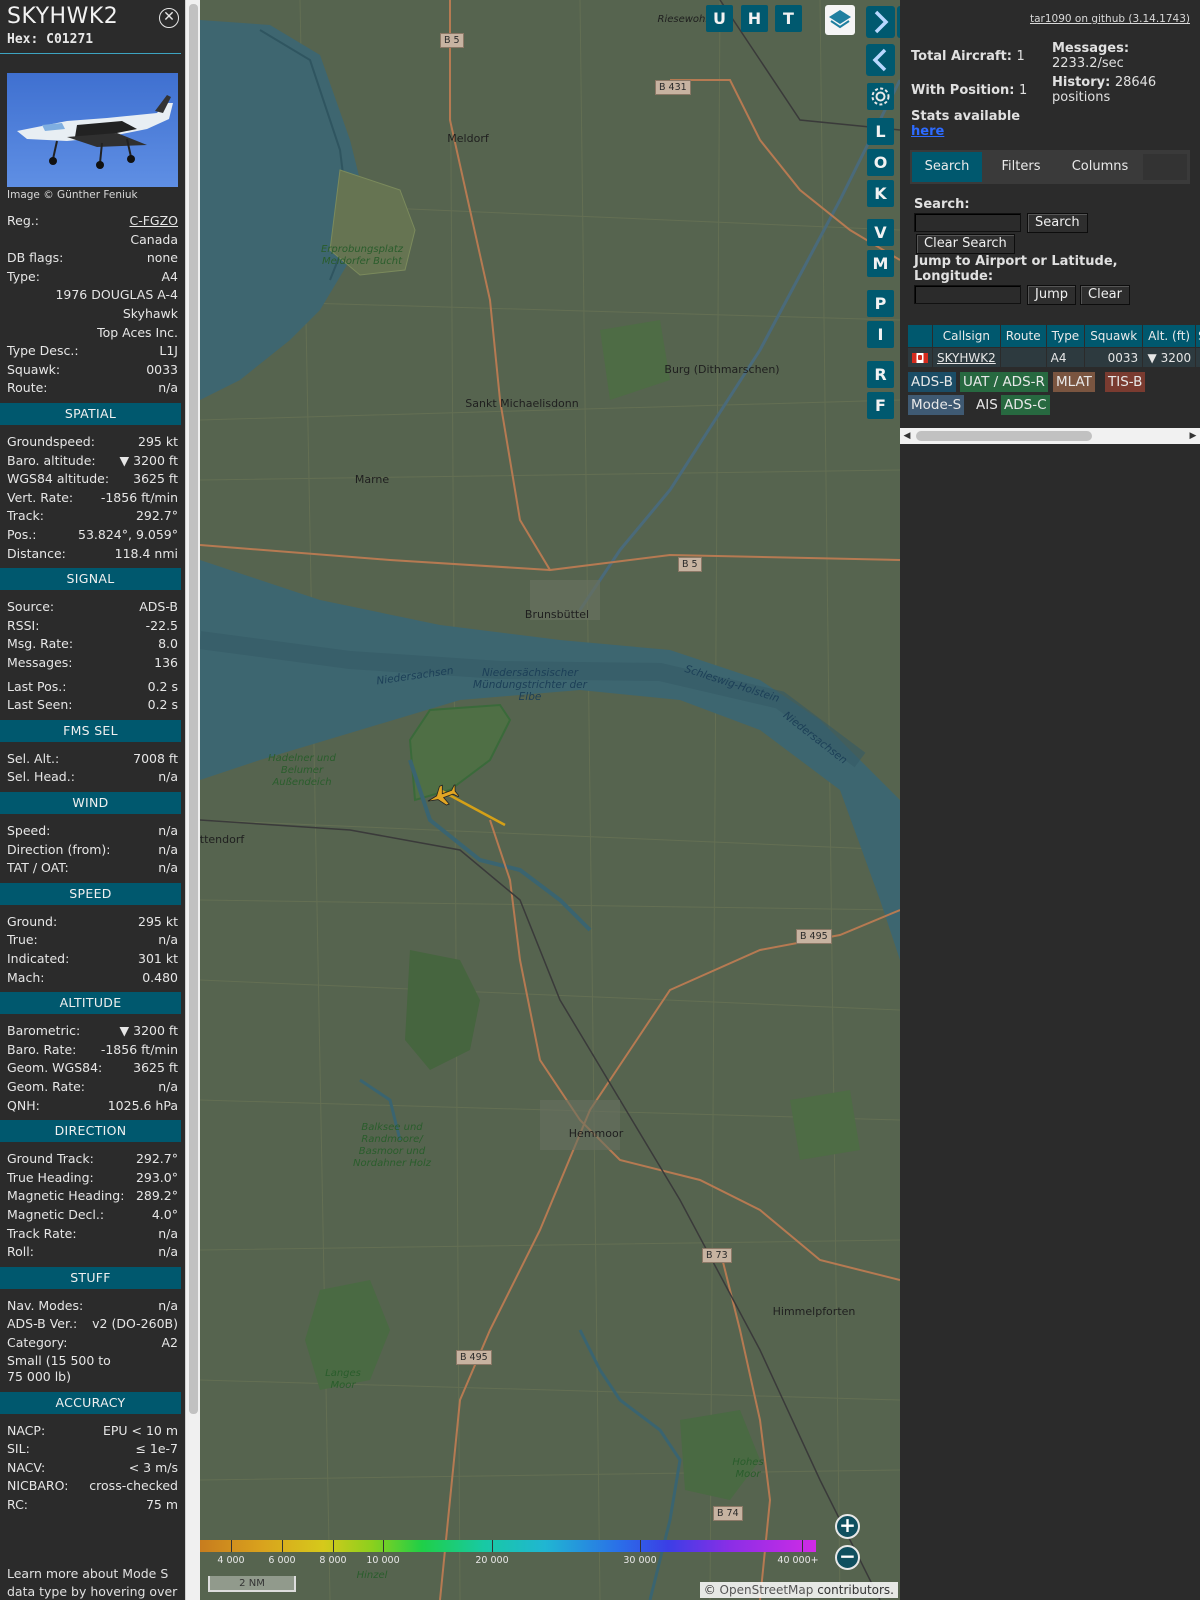  What do you see at coordinates (880, 232) in the screenshot?
I see `map-button-v: V` at bounding box center [880, 232].